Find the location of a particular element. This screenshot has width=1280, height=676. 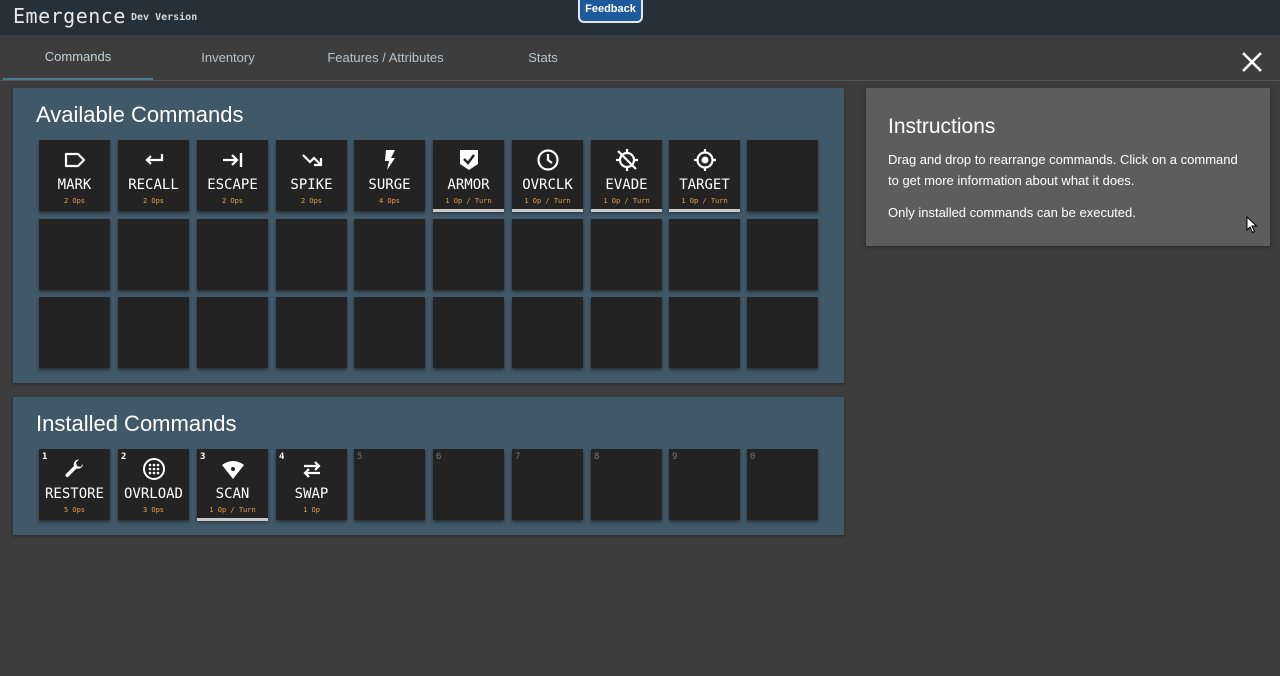

app-title: Emergence is located at coordinates (69, 16).